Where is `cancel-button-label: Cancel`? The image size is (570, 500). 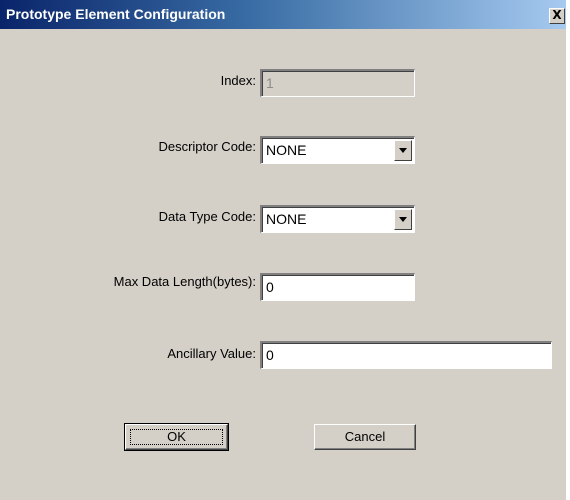
cancel-button-label: Cancel is located at coordinates (365, 436).